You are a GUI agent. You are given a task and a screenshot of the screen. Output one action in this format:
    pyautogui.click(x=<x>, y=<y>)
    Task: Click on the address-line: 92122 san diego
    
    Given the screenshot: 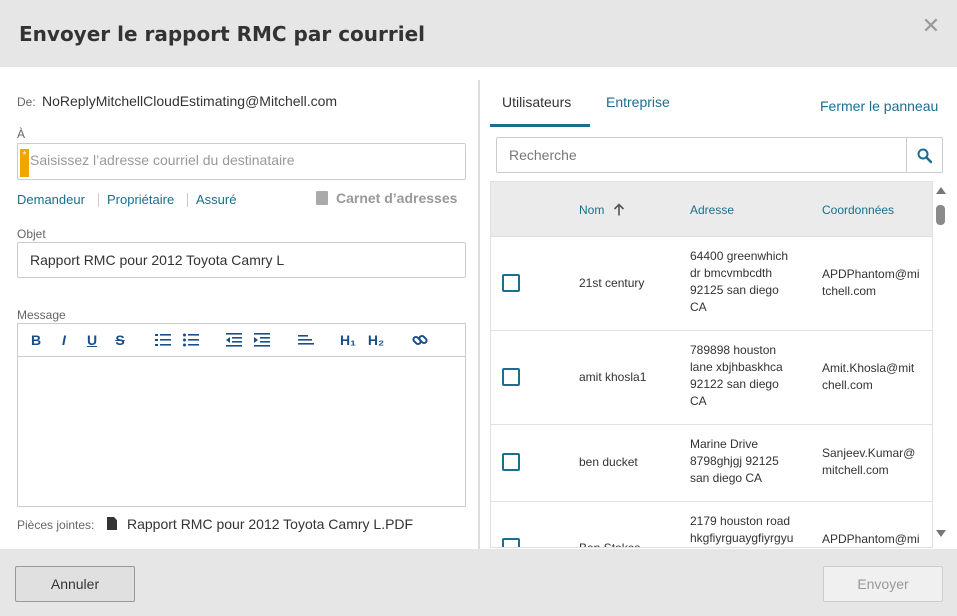 What is the action you would take?
    pyautogui.click(x=734, y=384)
    